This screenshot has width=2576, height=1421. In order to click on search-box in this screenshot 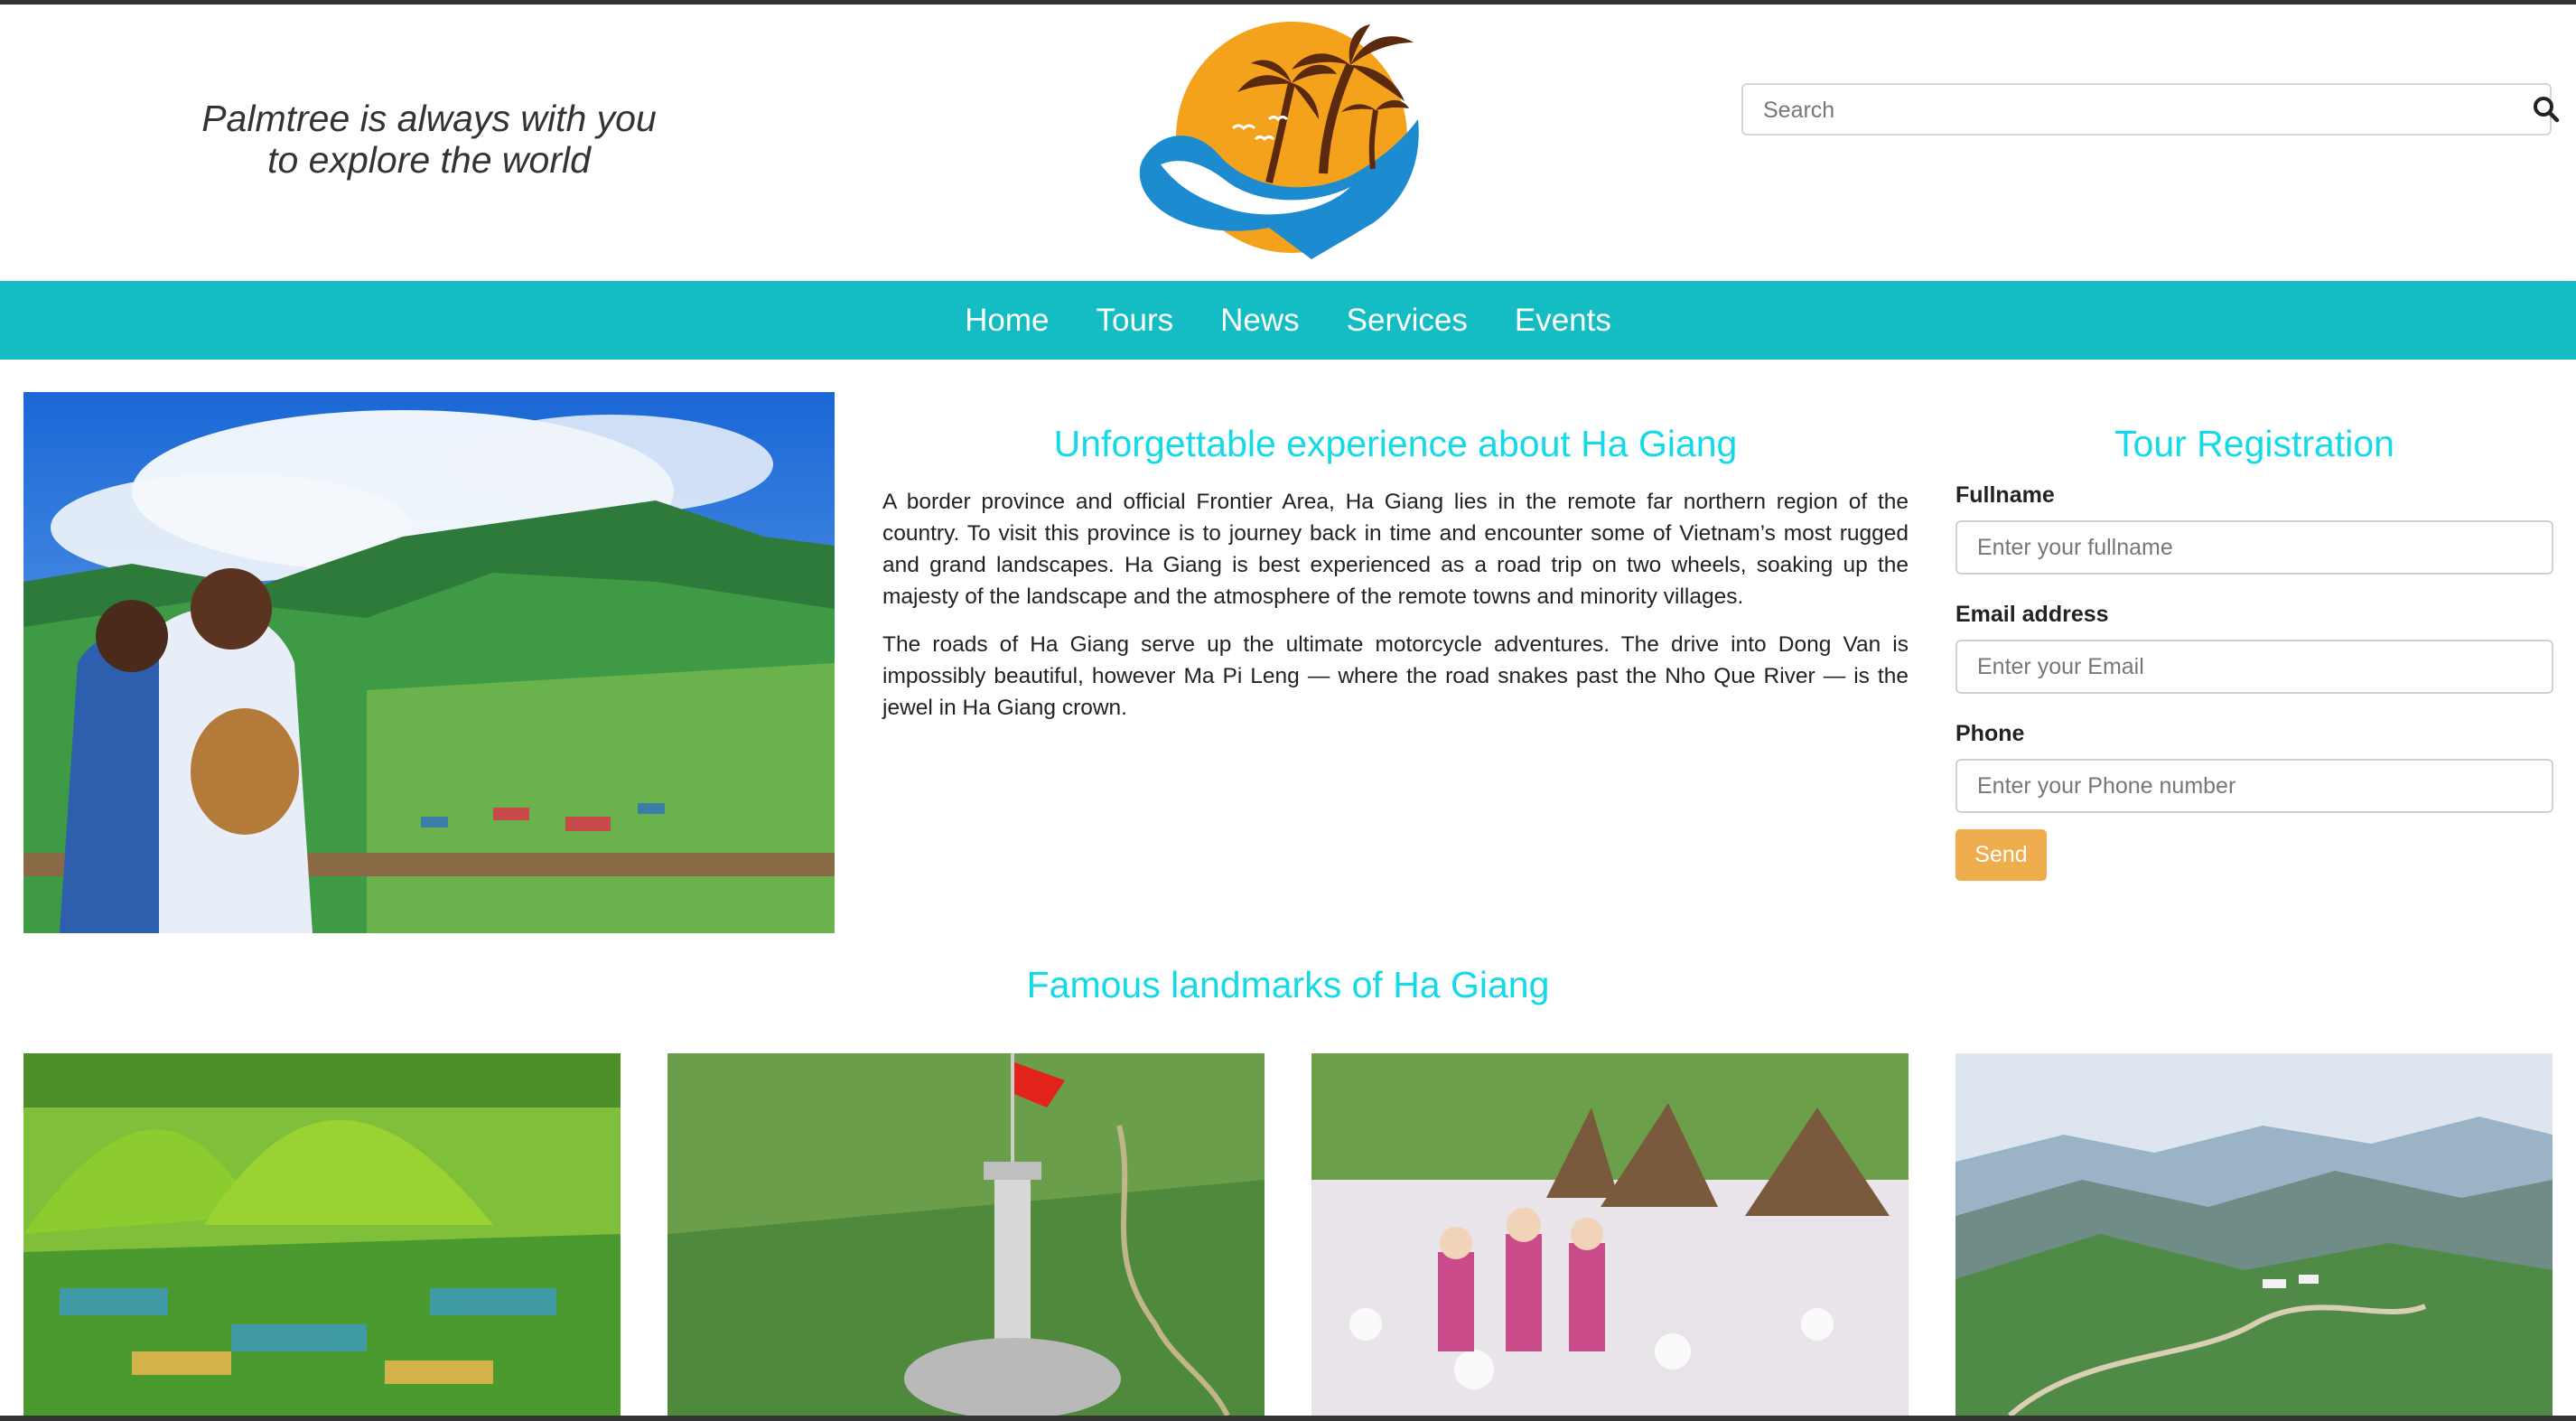, I will do `click(2146, 109)`.